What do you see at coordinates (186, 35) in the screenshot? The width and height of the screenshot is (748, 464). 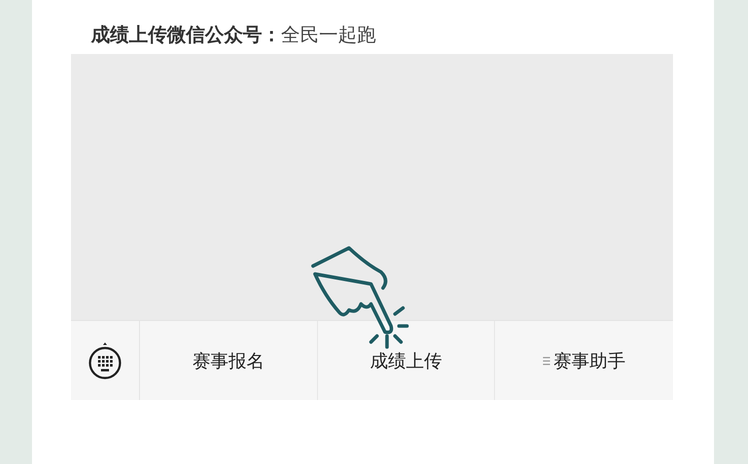 I see `heading-label: 成绩上传微信公众号：` at bounding box center [186, 35].